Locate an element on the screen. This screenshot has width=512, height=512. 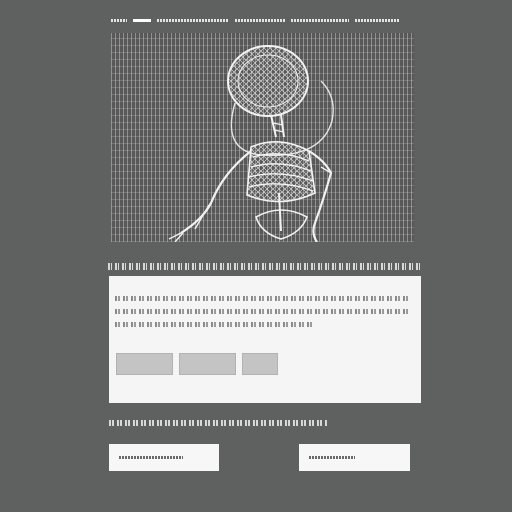
footer-input-right-value is located at coordinates (332, 457).